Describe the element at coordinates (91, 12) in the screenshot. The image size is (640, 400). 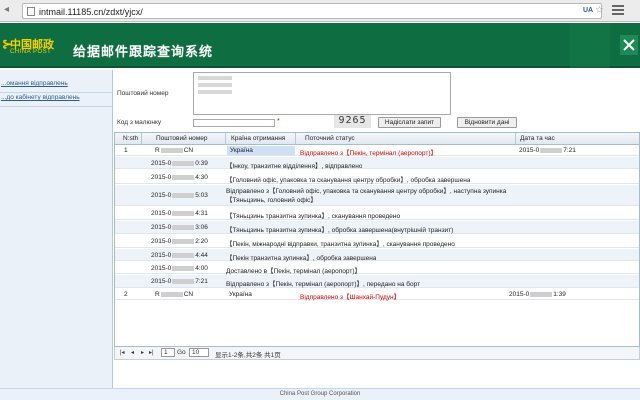
I see `url-text: intmail.11185.cn/zdxt/yjcx/` at that location.